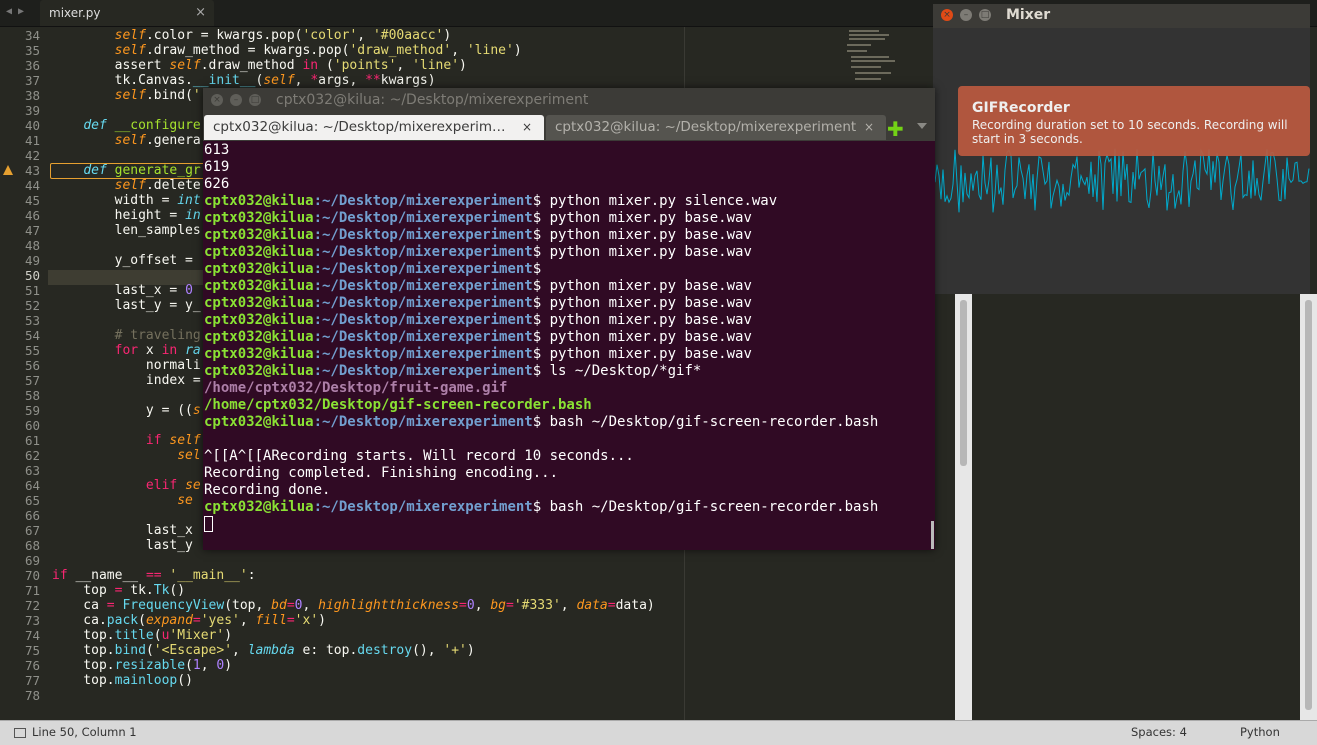 The height and width of the screenshot is (745, 1317). Describe the element at coordinates (890, 60) in the screenshot. I see `minimap` at that location.